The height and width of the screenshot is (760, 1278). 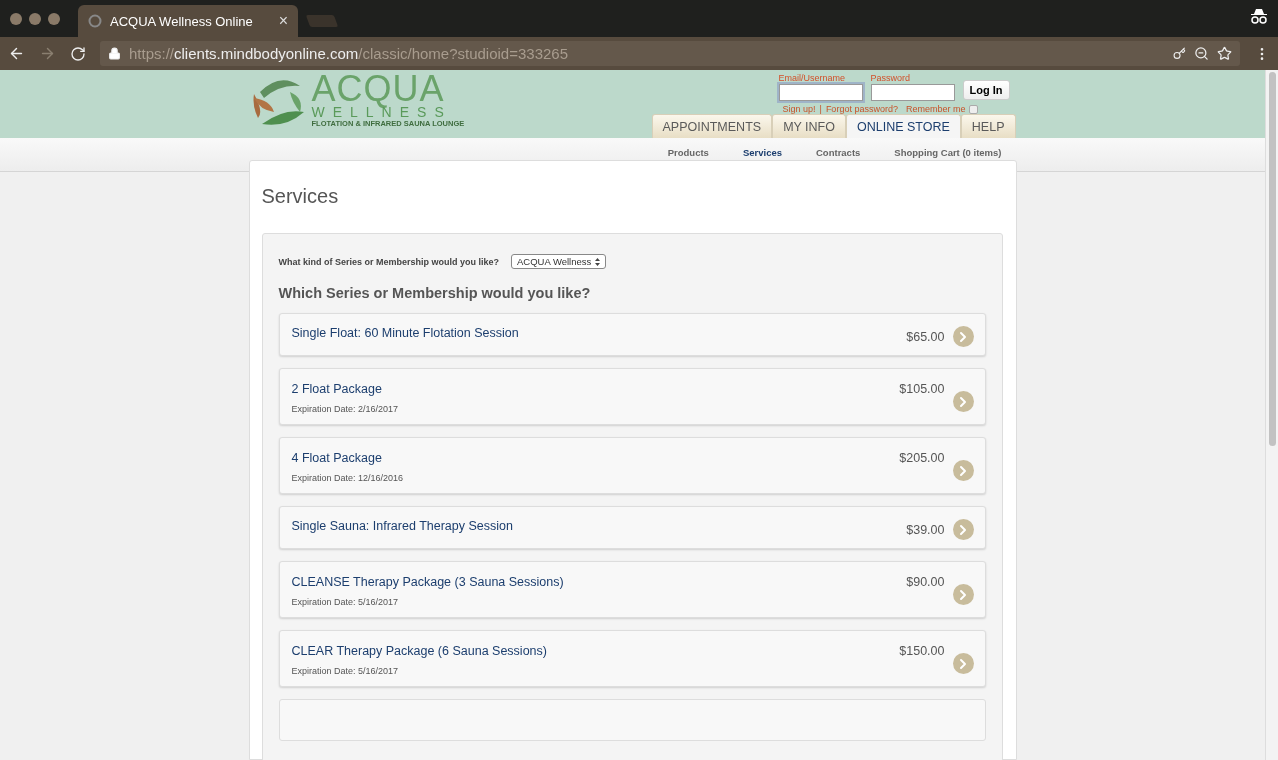 What do you see at coordinates (435, 293) in the screenshot?
I see `section-heading: Which Series or Membership would you like?` at bounding box center [435, 293].